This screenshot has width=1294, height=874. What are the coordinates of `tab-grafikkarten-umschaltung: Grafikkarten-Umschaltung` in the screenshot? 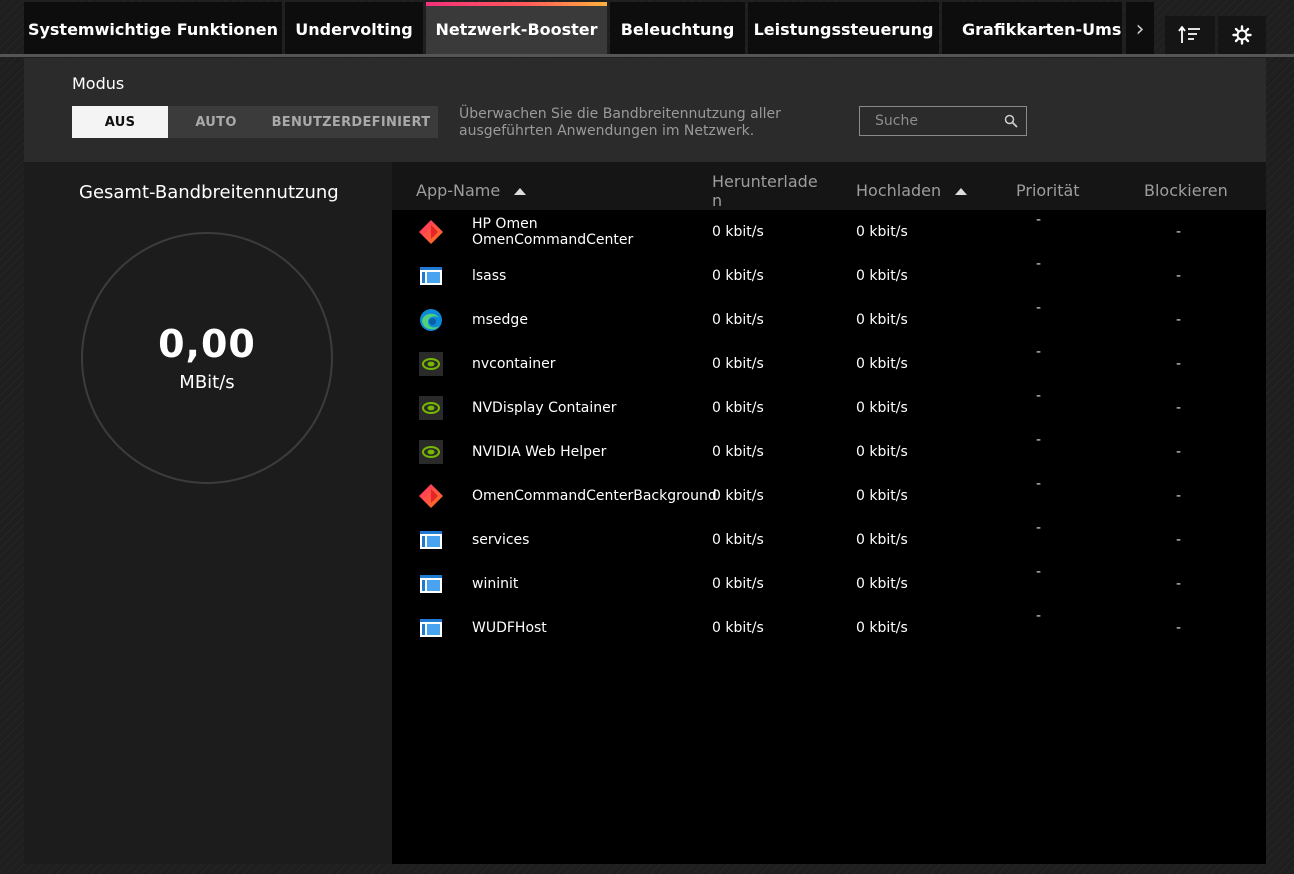 It's located at (1032, 29).